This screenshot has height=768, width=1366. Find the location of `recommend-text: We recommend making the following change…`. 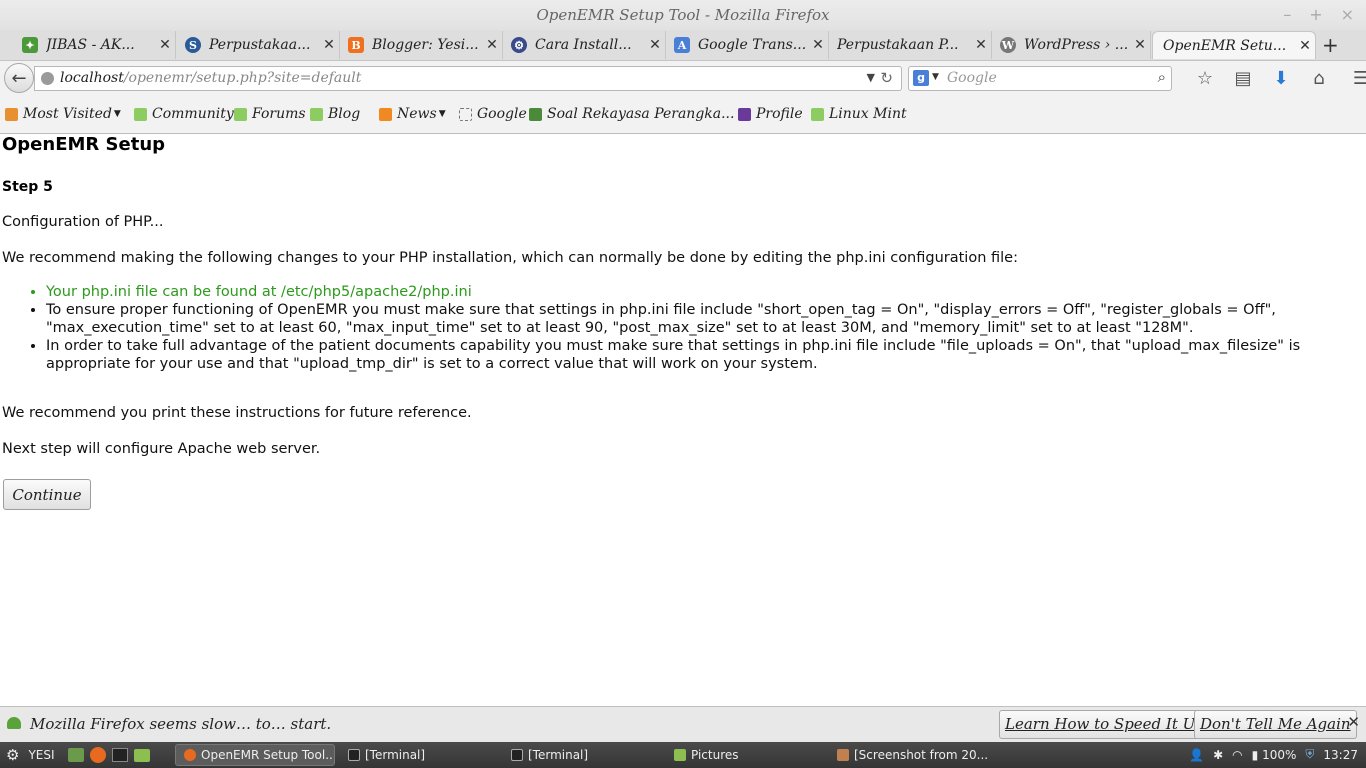

recommend-text: We recommend making the following change… is located at coordinates (510, 258).